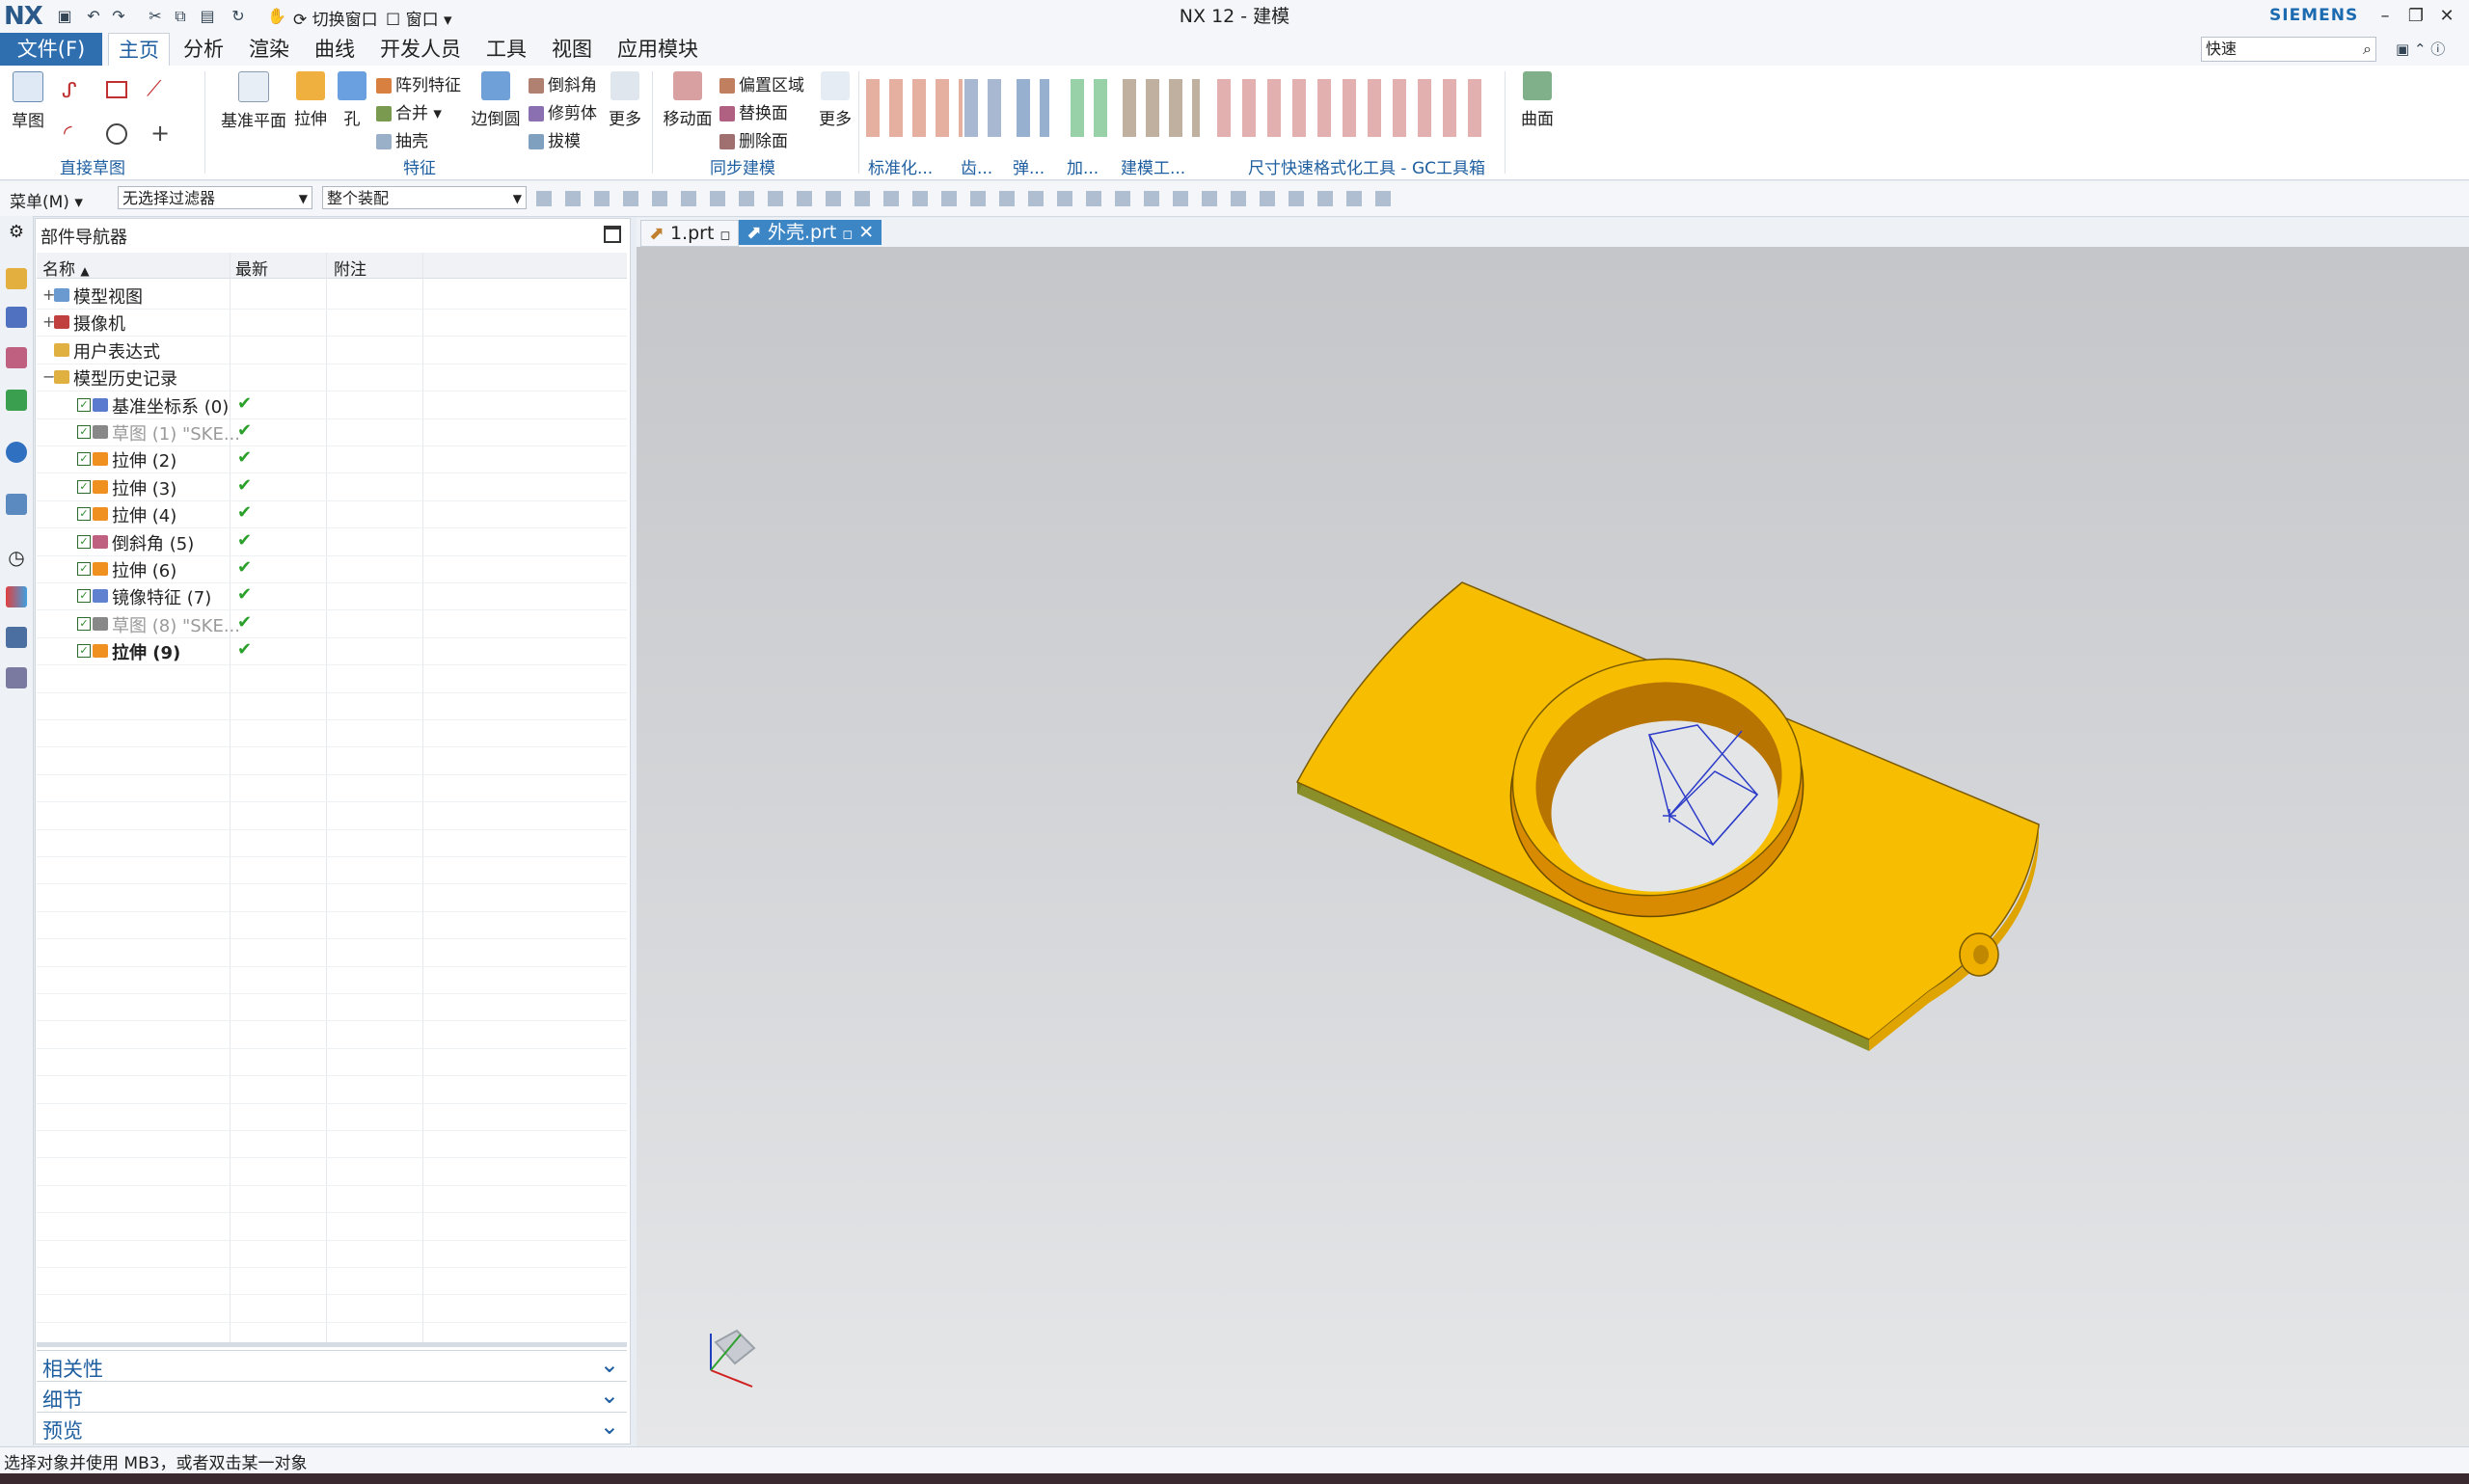 Image resolution: width=2469 pixels, height=1484 pixels. I want to click on tree-row: ✓ 拉伸 (3) ✔, so click(332, 487).